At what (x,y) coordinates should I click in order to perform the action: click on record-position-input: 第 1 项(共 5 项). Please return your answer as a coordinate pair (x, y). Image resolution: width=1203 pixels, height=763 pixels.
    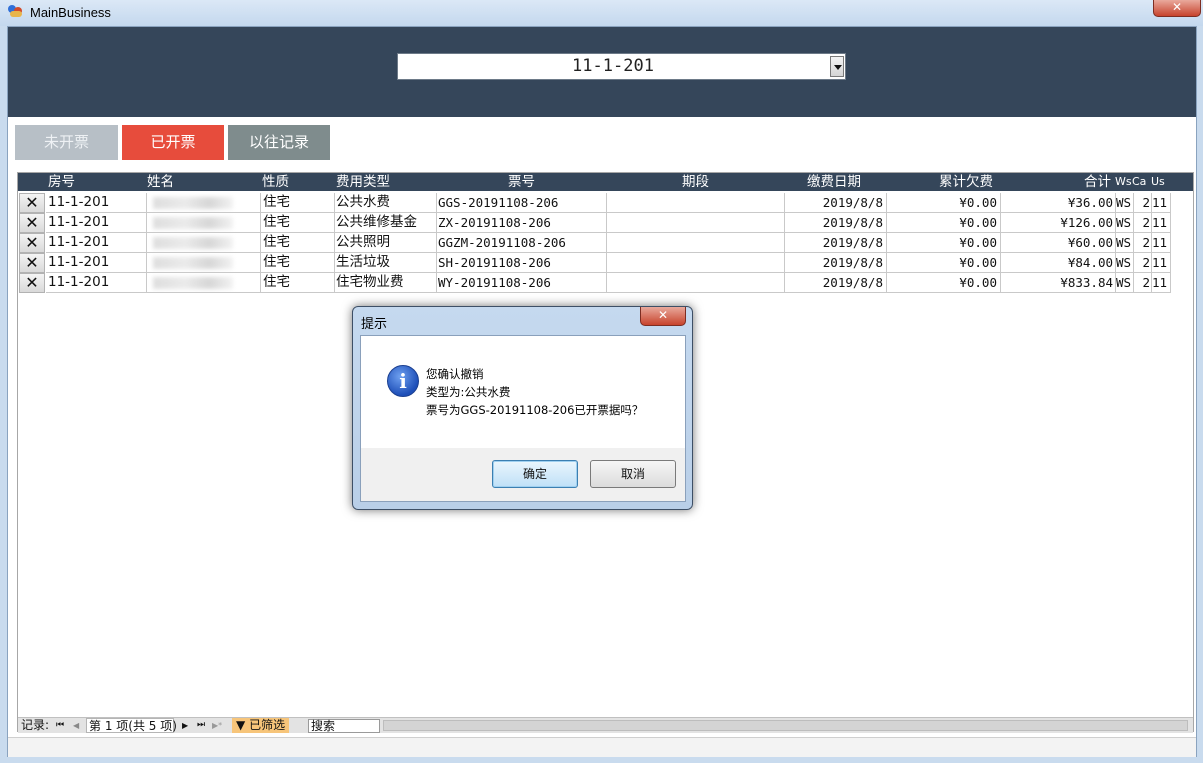
    Looking at the image, I should click on (131, 725).